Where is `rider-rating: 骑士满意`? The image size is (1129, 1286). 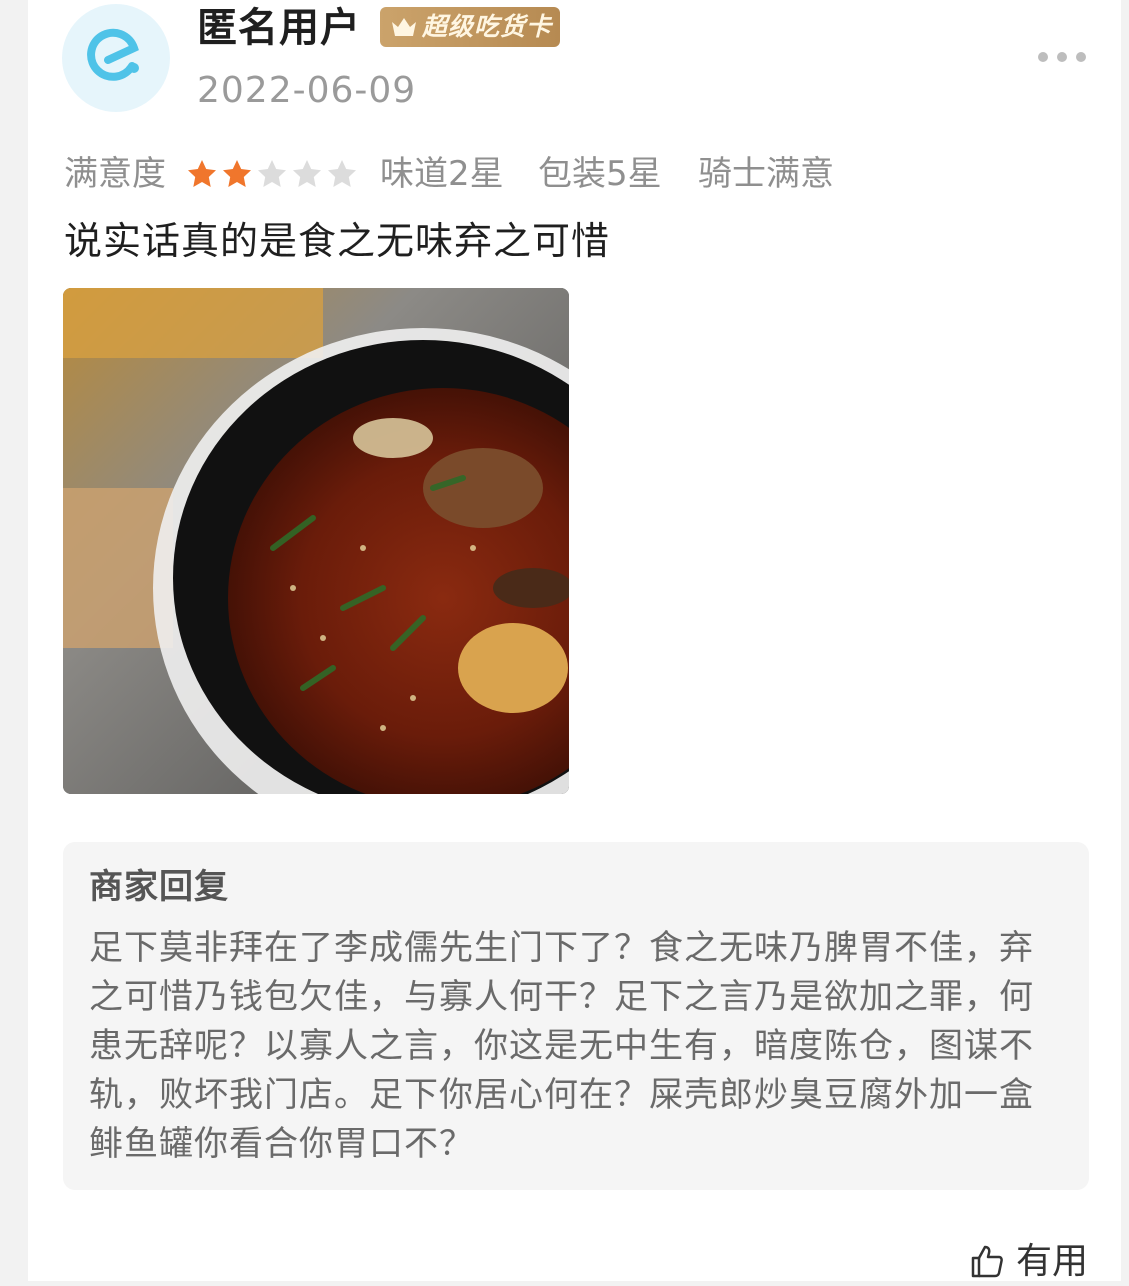
rider-rating: 骑士满意 is located at coordinates (766, 174).